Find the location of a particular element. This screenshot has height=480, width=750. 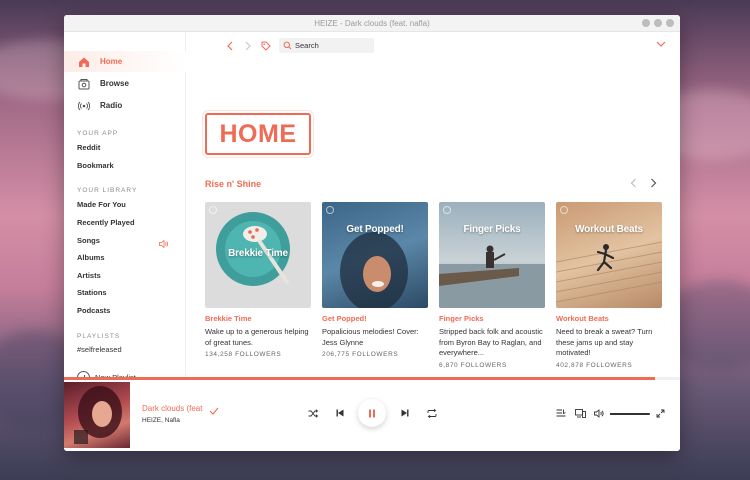

dock-guitarist-image is located at coordinates (492, 276).